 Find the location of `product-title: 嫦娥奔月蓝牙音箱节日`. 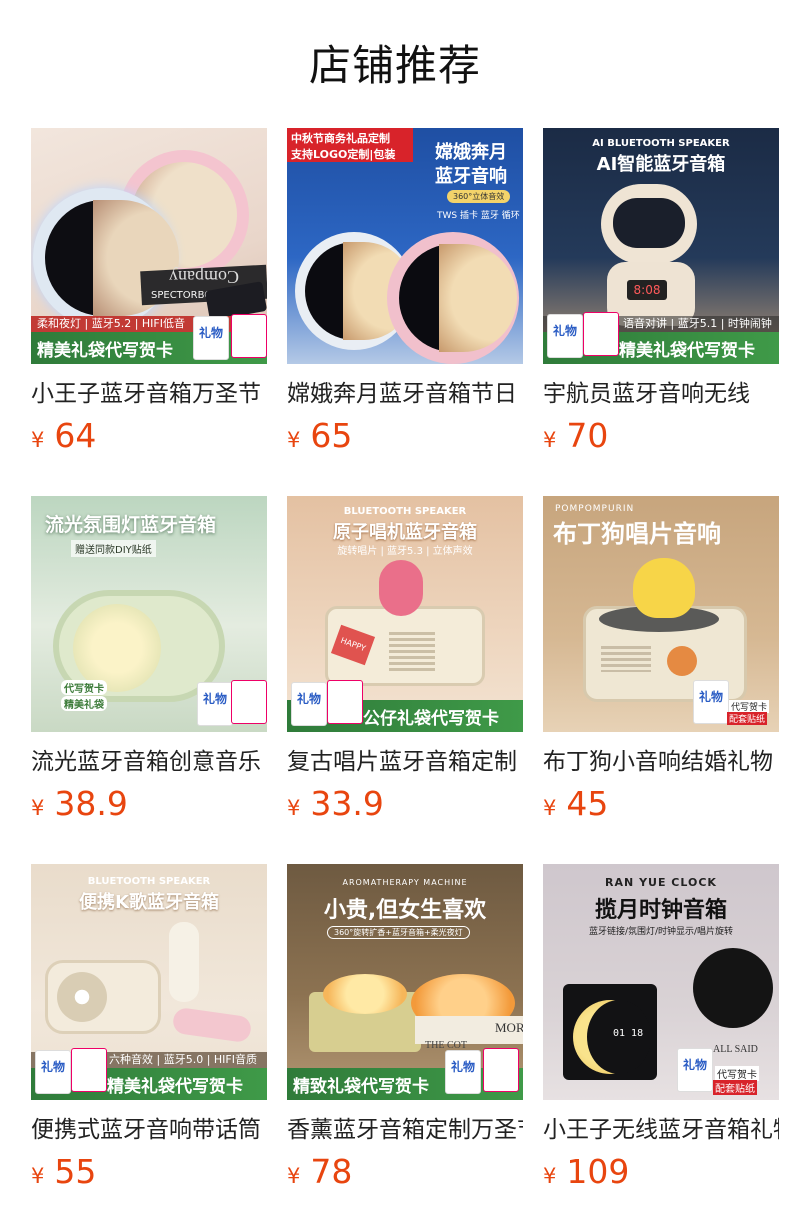

product-title: 嫦娥奔月蓝牙音箱节日 is located at coordinates (405, 394).